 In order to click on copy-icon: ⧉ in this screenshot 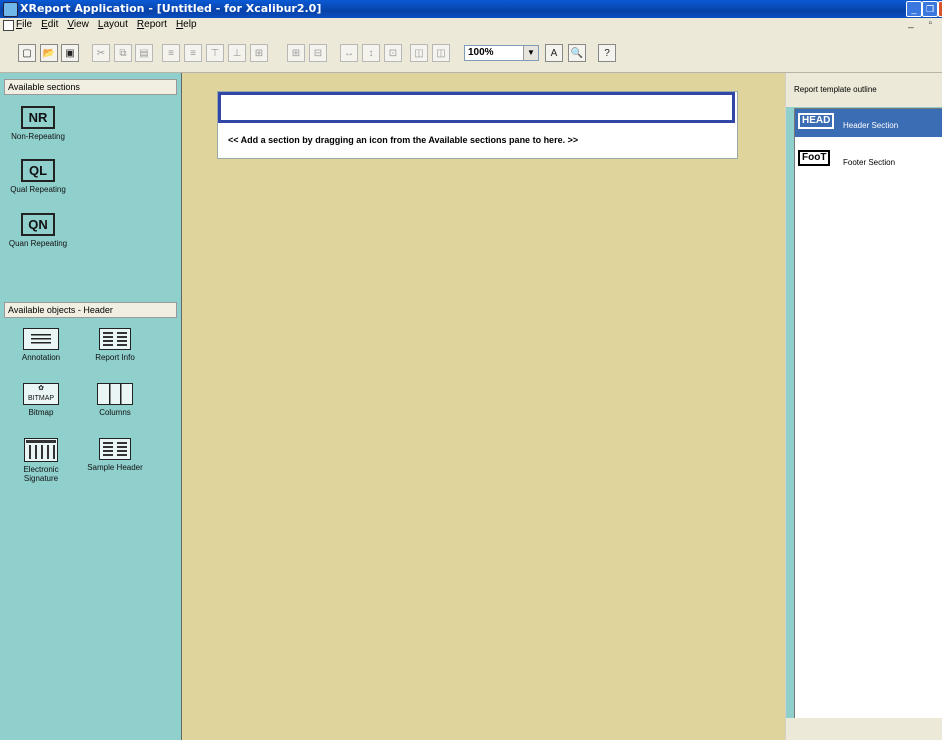, I will do `click(123, 53)`.